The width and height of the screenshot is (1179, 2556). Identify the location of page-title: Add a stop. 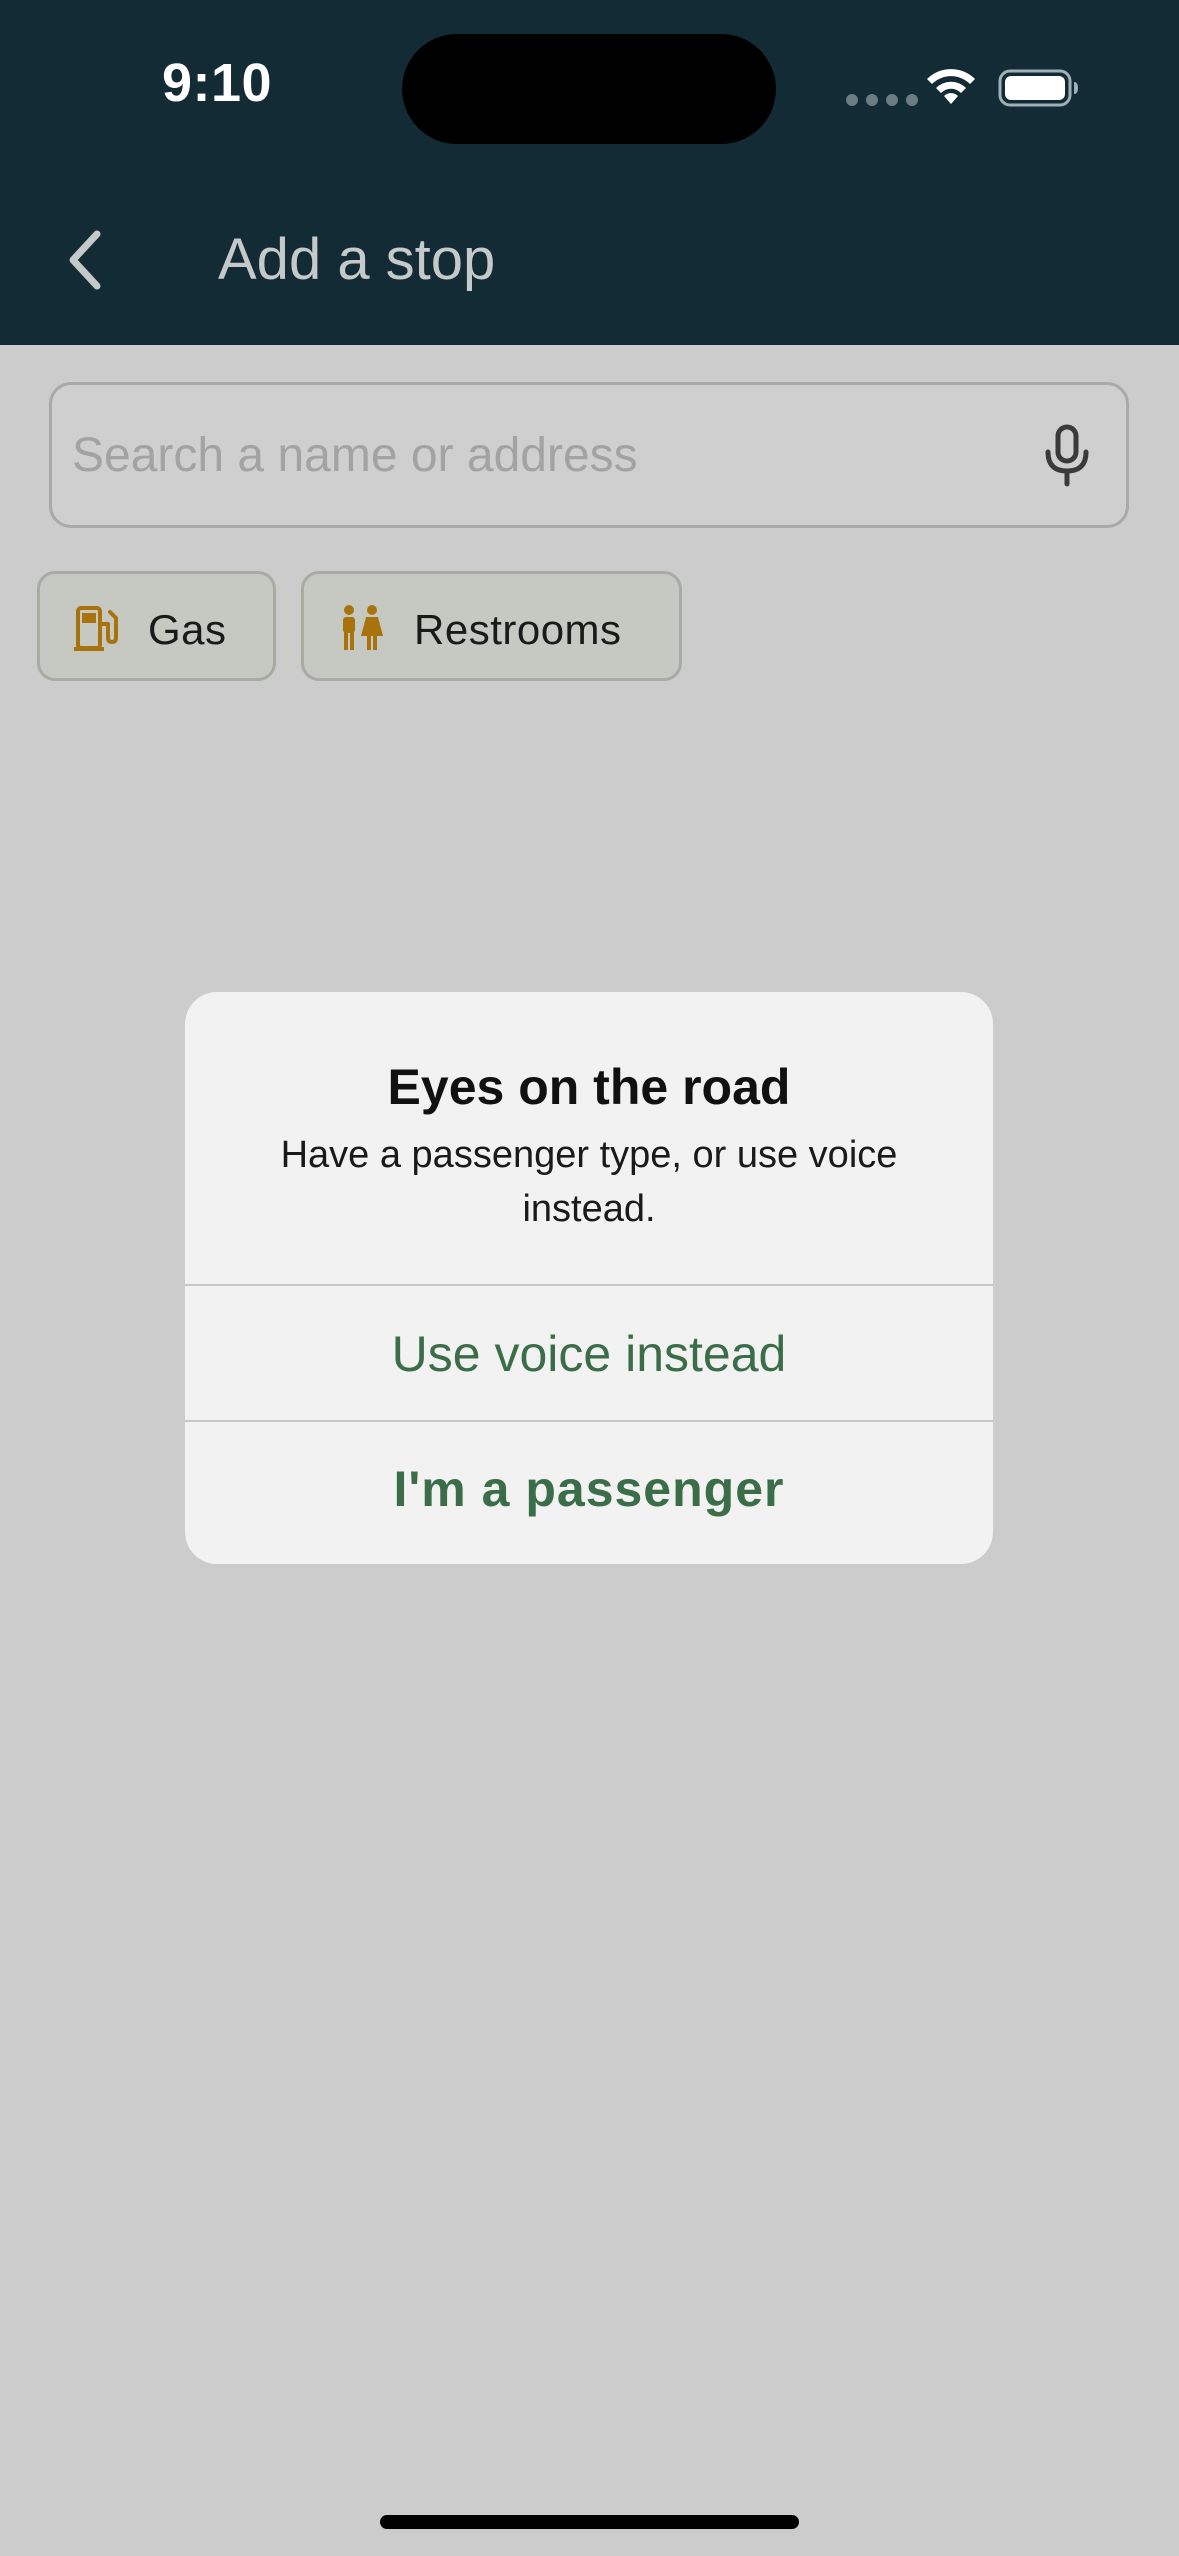
(357, 259).